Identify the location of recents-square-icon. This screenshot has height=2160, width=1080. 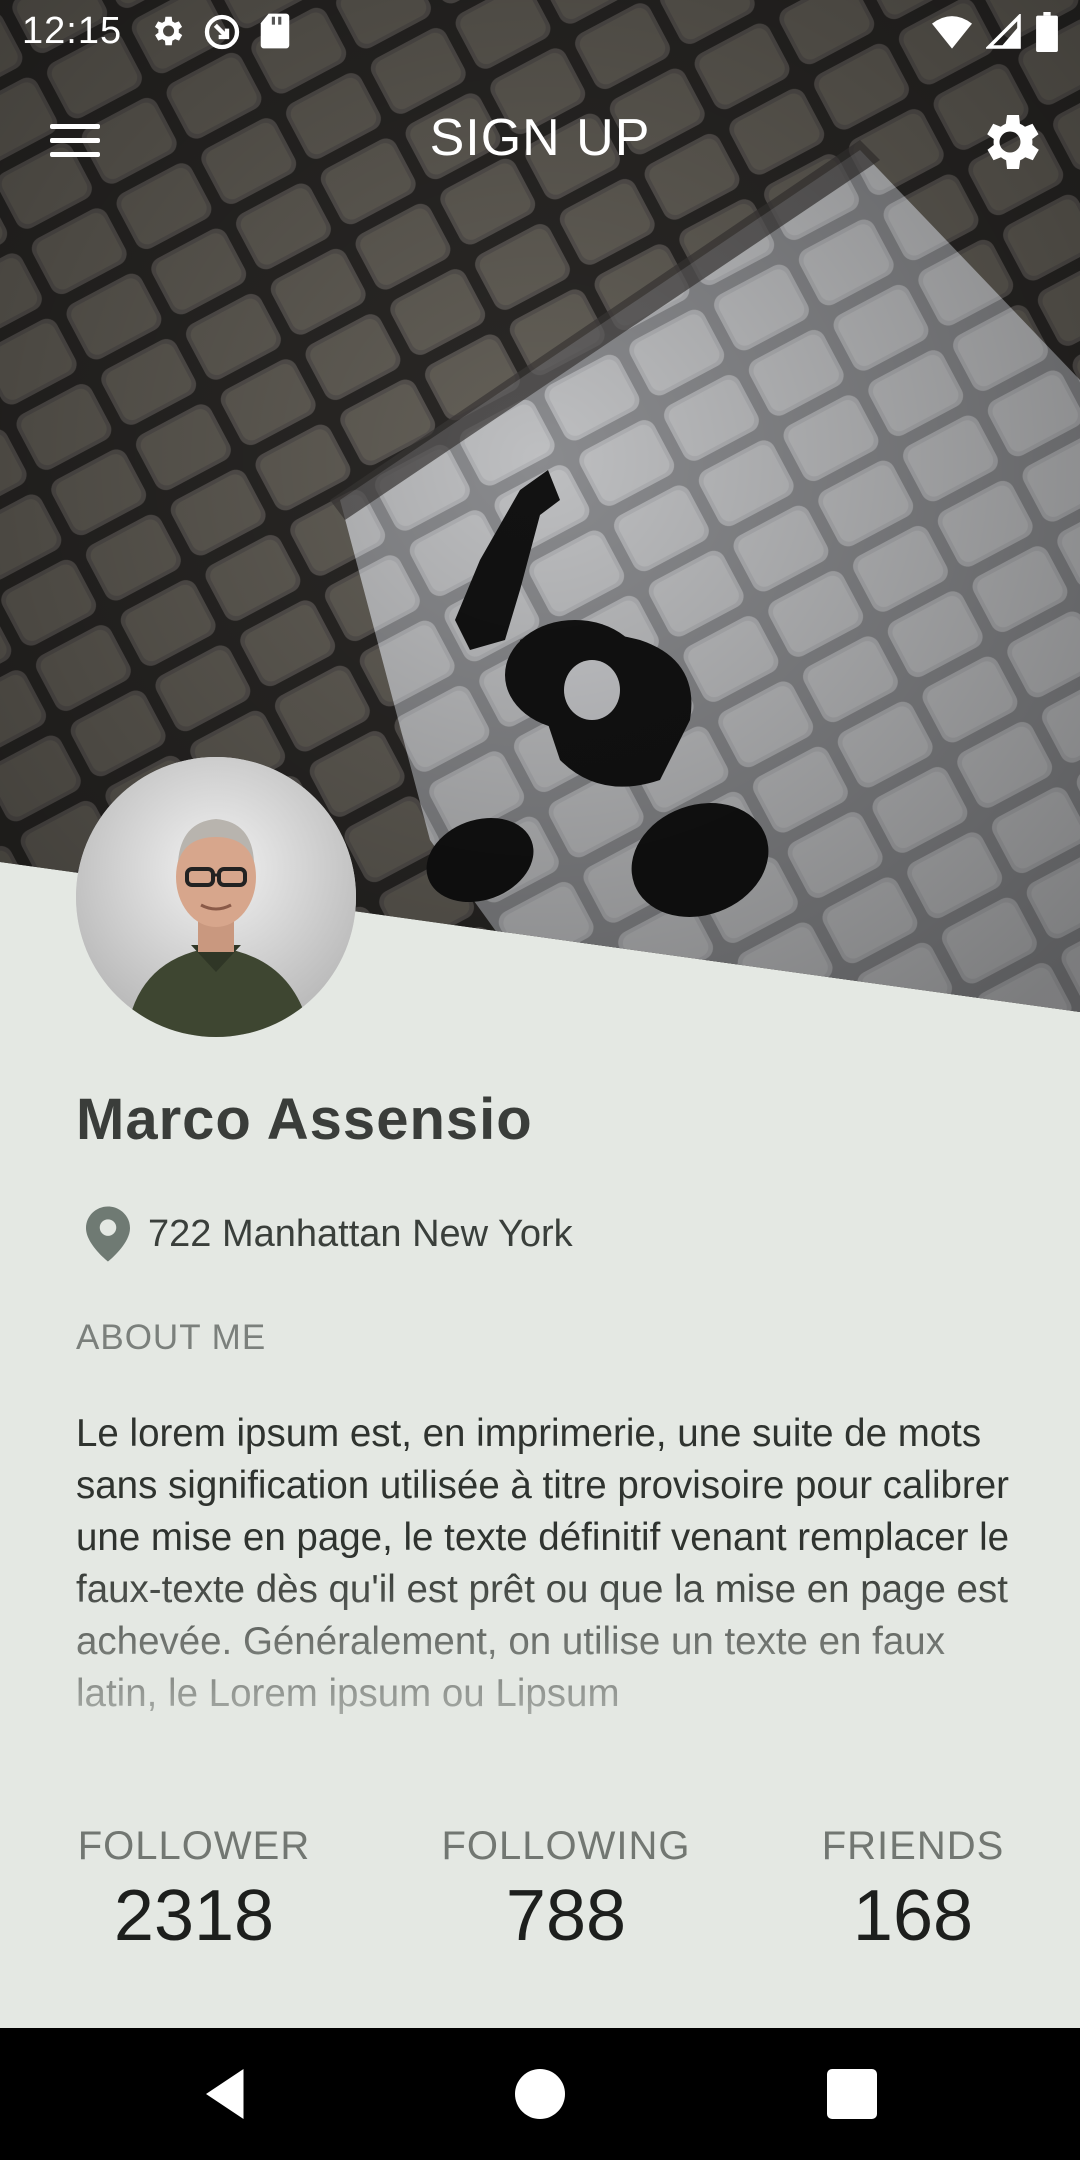
(852, 2094).